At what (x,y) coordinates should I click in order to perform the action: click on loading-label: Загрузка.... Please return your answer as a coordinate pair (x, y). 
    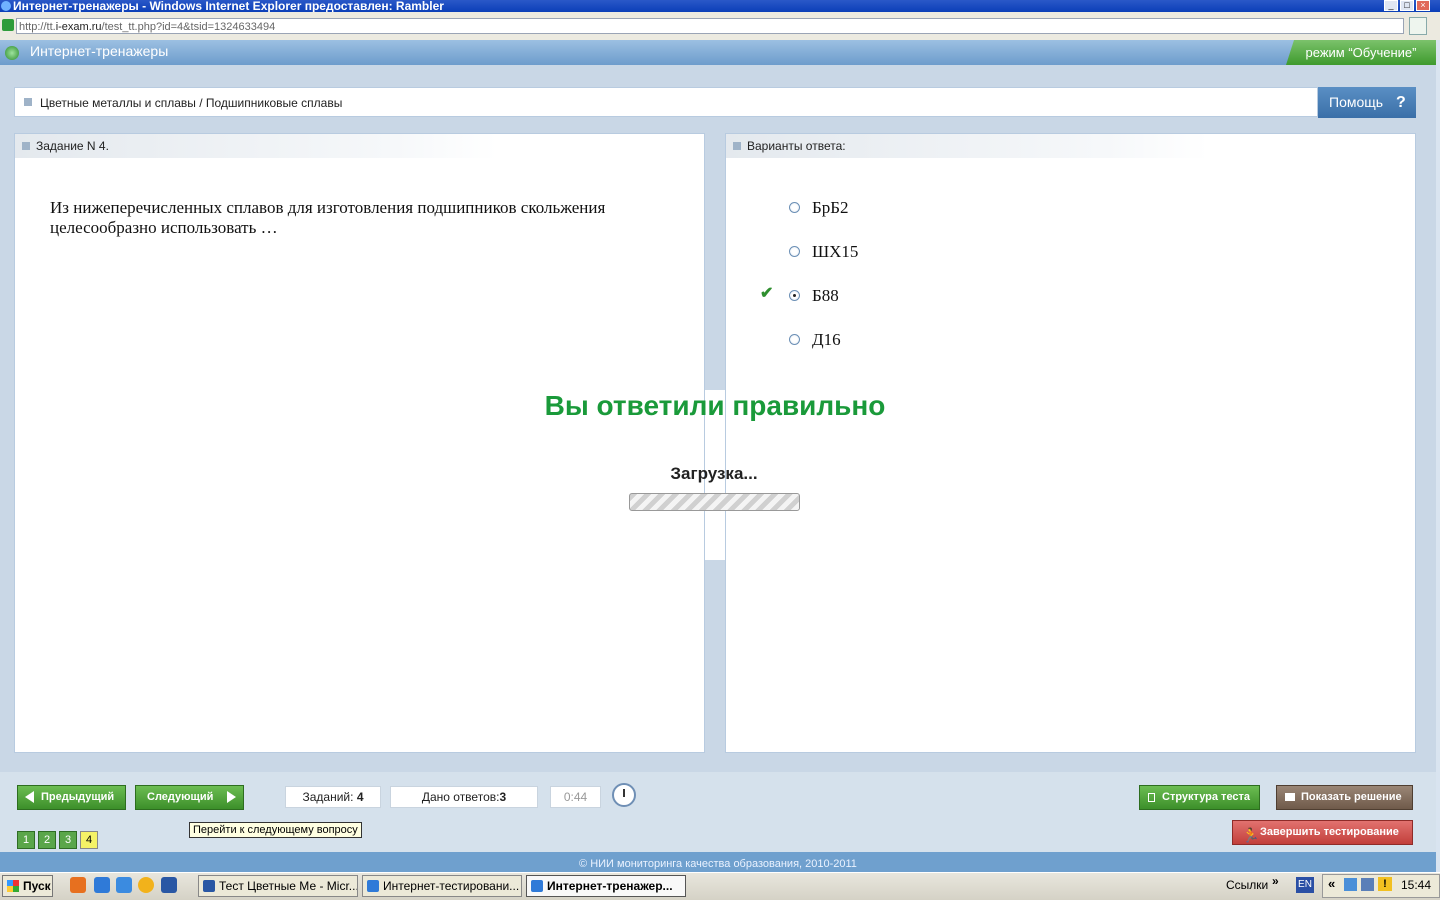
    Looking at the image, I should click on (714, 473).